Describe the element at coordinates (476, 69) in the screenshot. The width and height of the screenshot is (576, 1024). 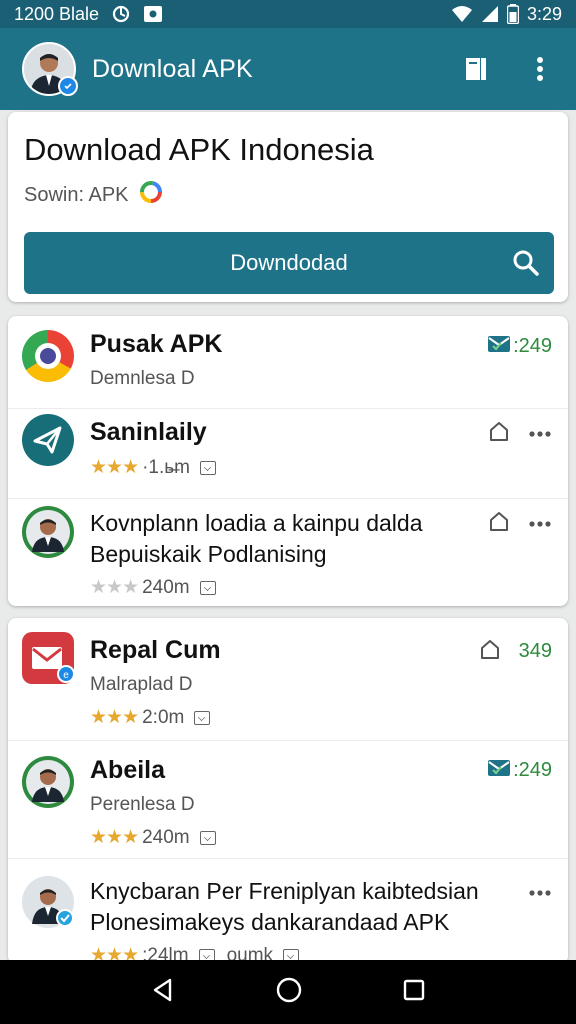
I see `book-icon` at that location.